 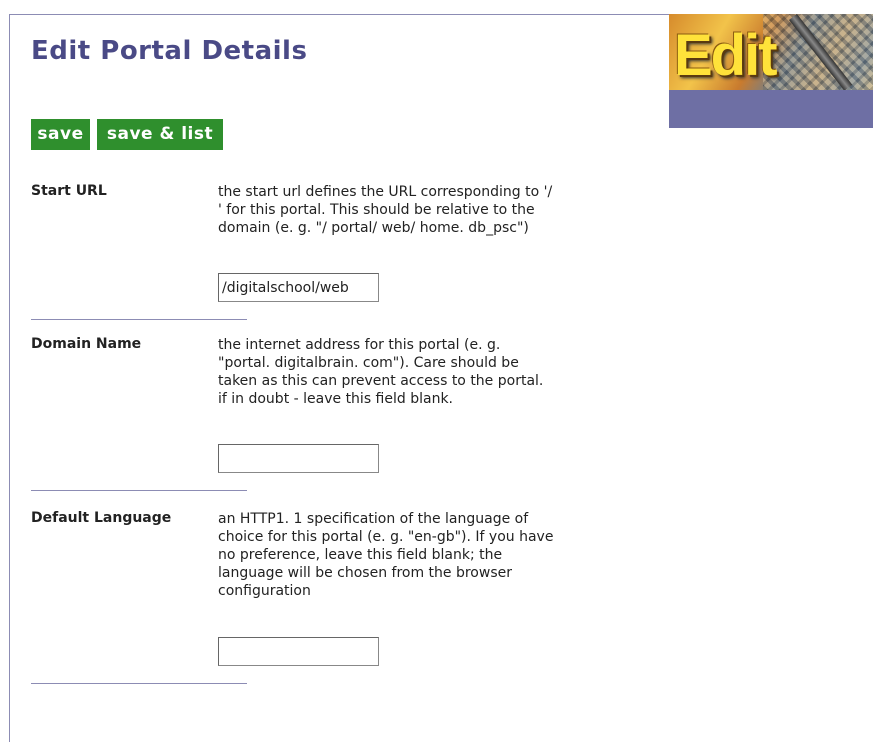 I want to click on domain-name-input, so click(x=298, y=458).